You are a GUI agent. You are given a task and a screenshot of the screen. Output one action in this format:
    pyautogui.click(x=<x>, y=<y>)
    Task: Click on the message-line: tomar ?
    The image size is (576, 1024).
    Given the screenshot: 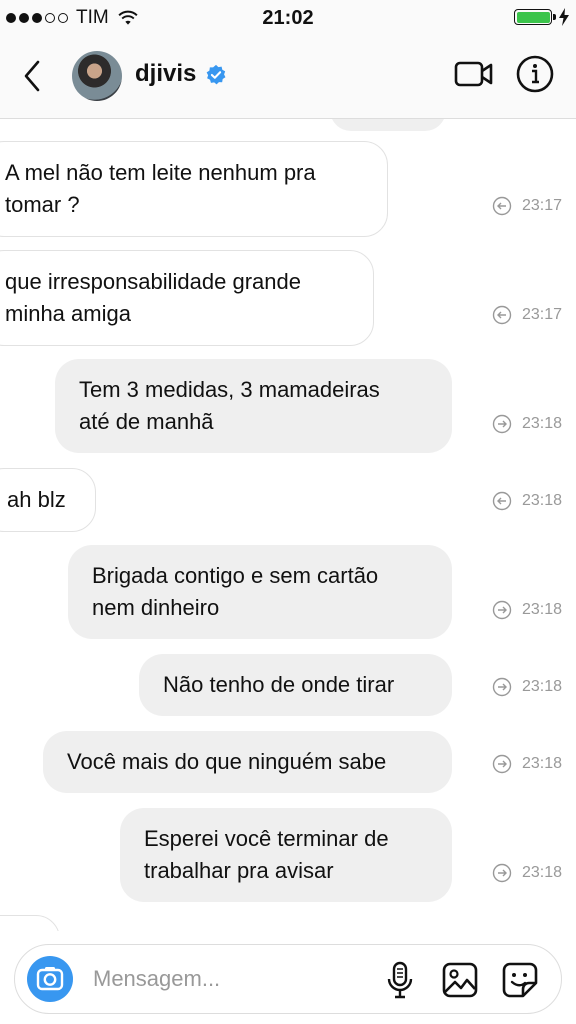 What is the action you would take?
    pyautogui.click(x=42, y=204)
    